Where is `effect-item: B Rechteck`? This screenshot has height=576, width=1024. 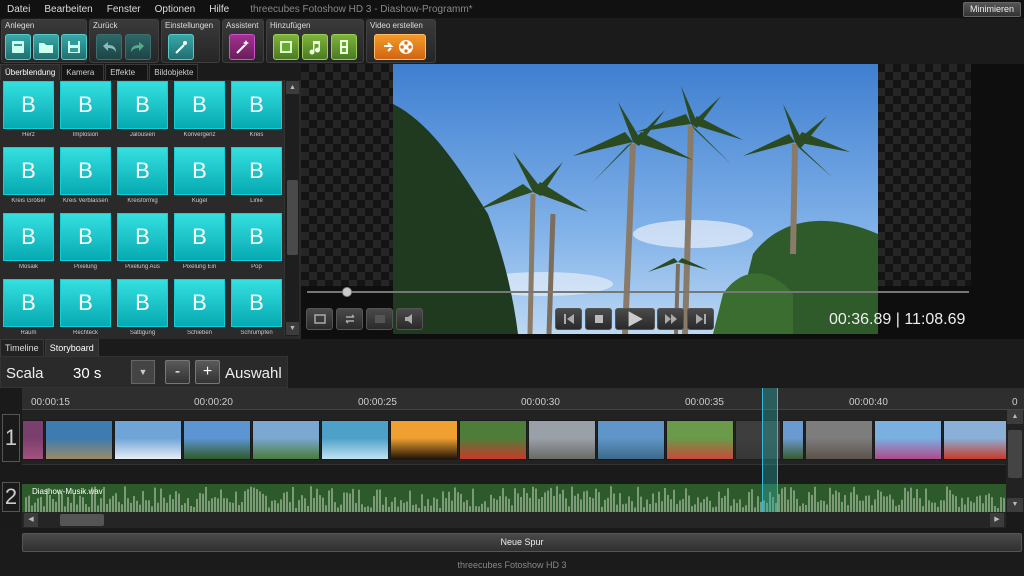
effect-item: B Rechteck is located at coordinates (85, 309).